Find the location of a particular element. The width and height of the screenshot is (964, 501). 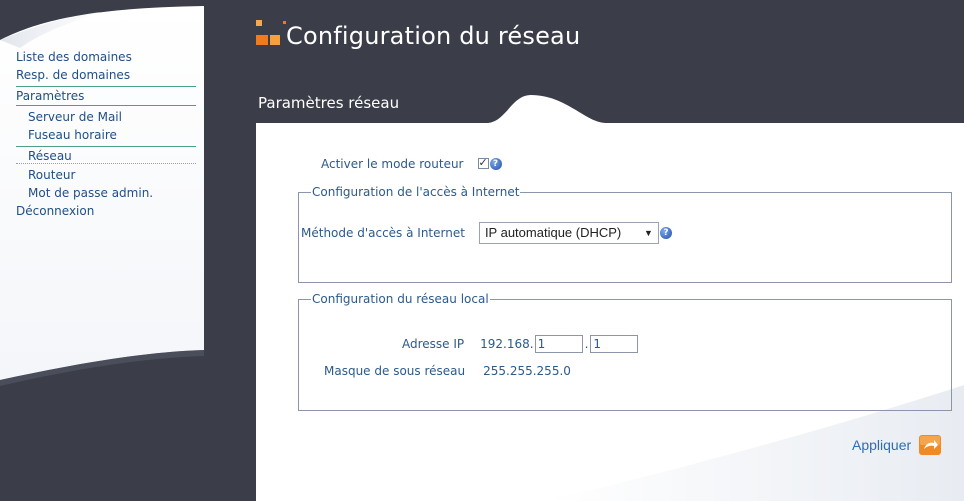

ip-octet3-input: 1 is located at coordinates (558, 344).